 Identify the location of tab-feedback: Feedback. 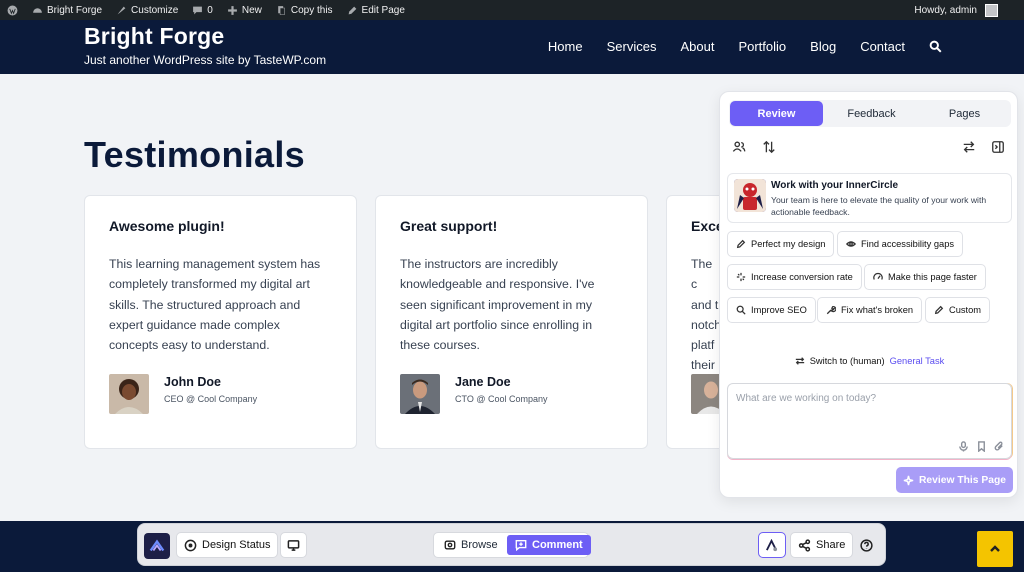
(871, 113).